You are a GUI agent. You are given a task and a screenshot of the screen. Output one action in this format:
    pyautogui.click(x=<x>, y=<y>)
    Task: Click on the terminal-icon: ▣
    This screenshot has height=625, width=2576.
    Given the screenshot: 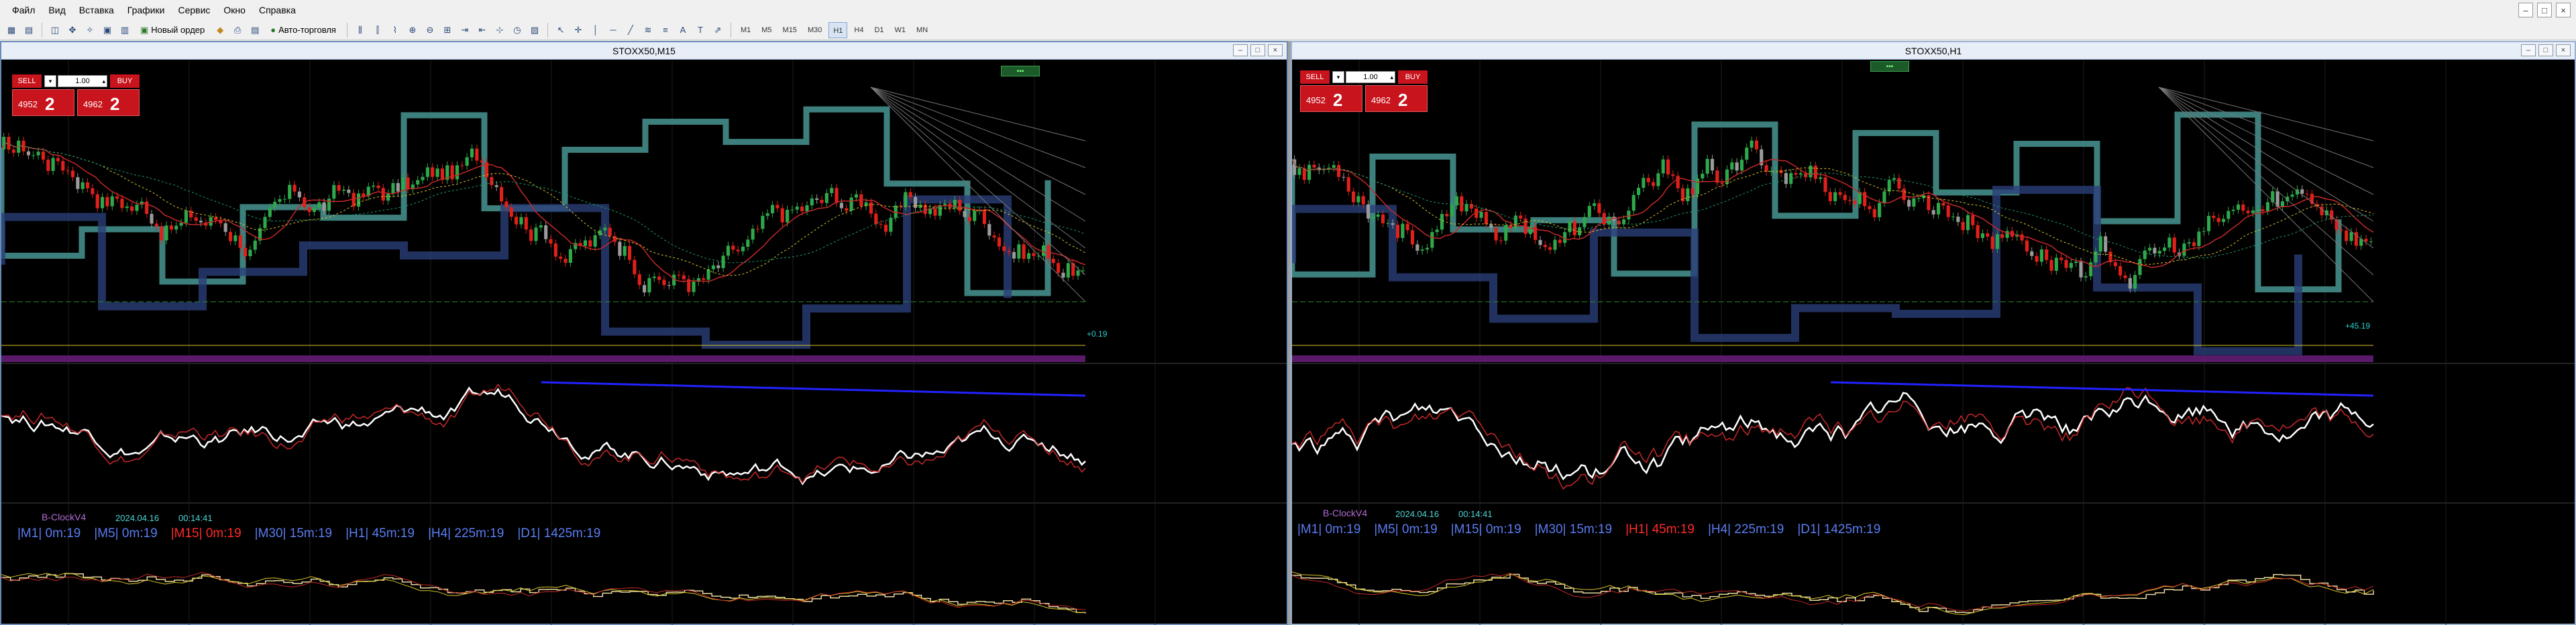 What is the action you would take?
    pyautogui.click(x=107, y=30)
    